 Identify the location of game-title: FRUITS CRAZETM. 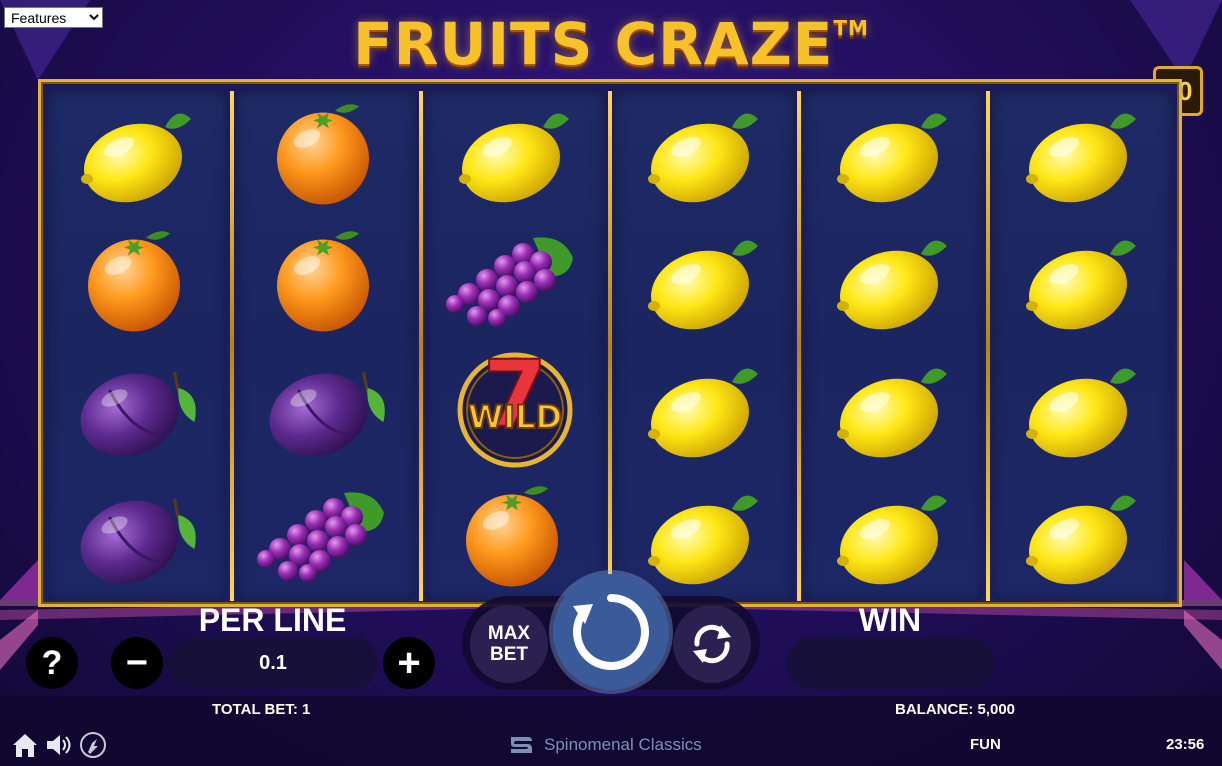
(611, 44).